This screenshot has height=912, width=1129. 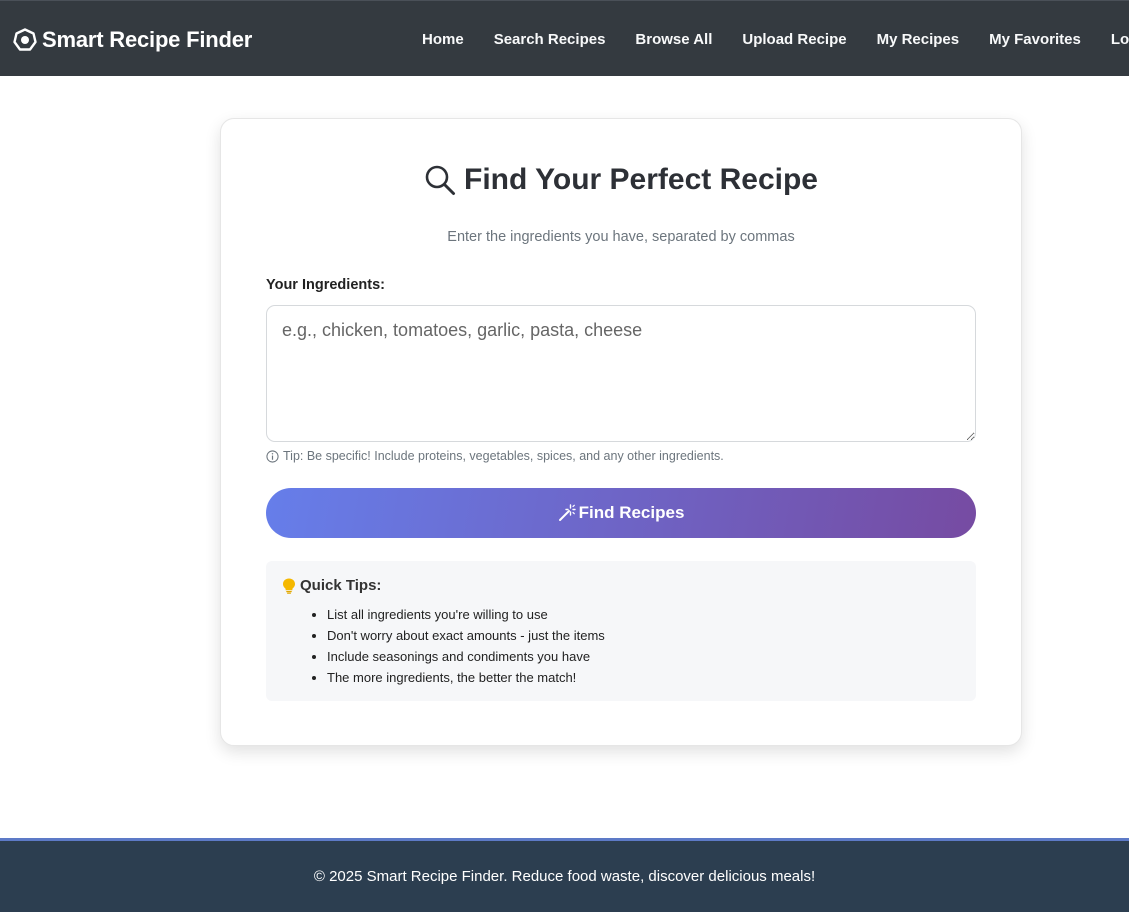 What do you see at coordinates (440, 180) in the screenshot?
I see `search-icon` at bounding box center [440, 180].